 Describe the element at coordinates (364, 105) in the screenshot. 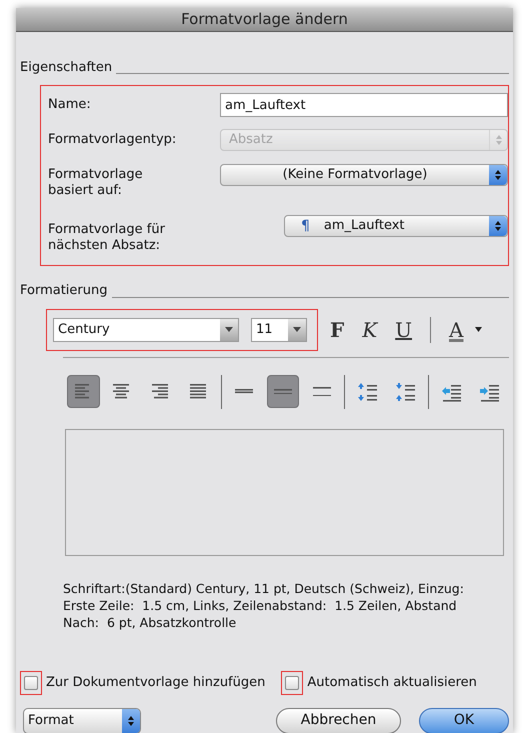

I see `name-field: am_Lauftext` at that location.